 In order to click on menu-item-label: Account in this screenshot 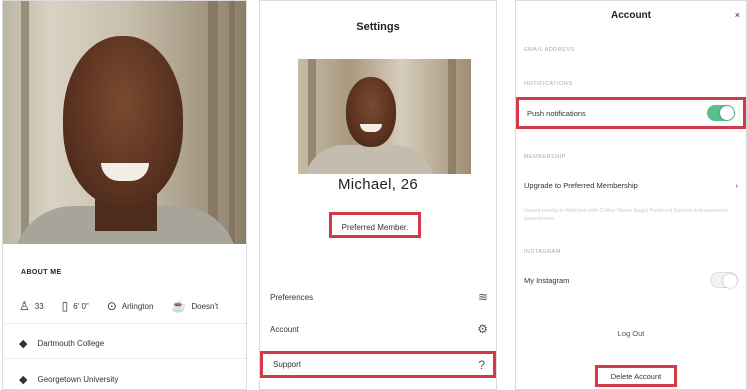, I will do `click(284, 329)`.